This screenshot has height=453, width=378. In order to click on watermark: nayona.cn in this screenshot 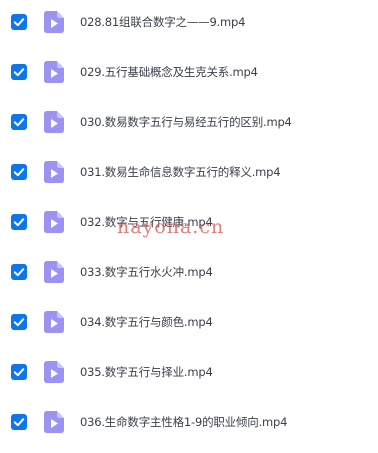, I will do `click(171, 227)`.